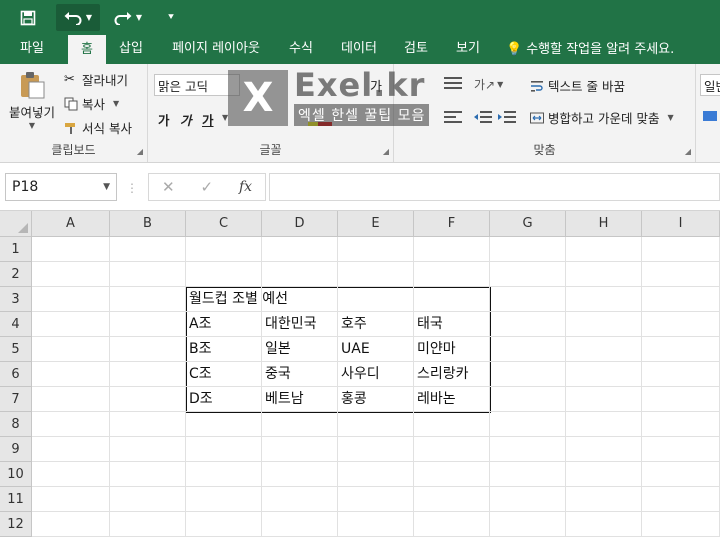 The width and height of the screenshot is (720, 541). I want to click on cell-i6, so click(681, 374).